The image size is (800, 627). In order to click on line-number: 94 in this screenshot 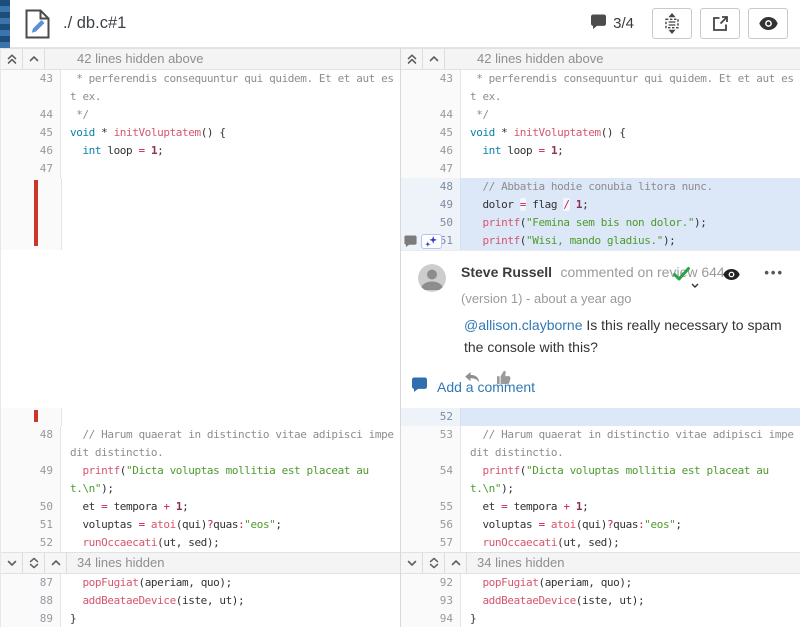, I will do `click(446, 618)`.